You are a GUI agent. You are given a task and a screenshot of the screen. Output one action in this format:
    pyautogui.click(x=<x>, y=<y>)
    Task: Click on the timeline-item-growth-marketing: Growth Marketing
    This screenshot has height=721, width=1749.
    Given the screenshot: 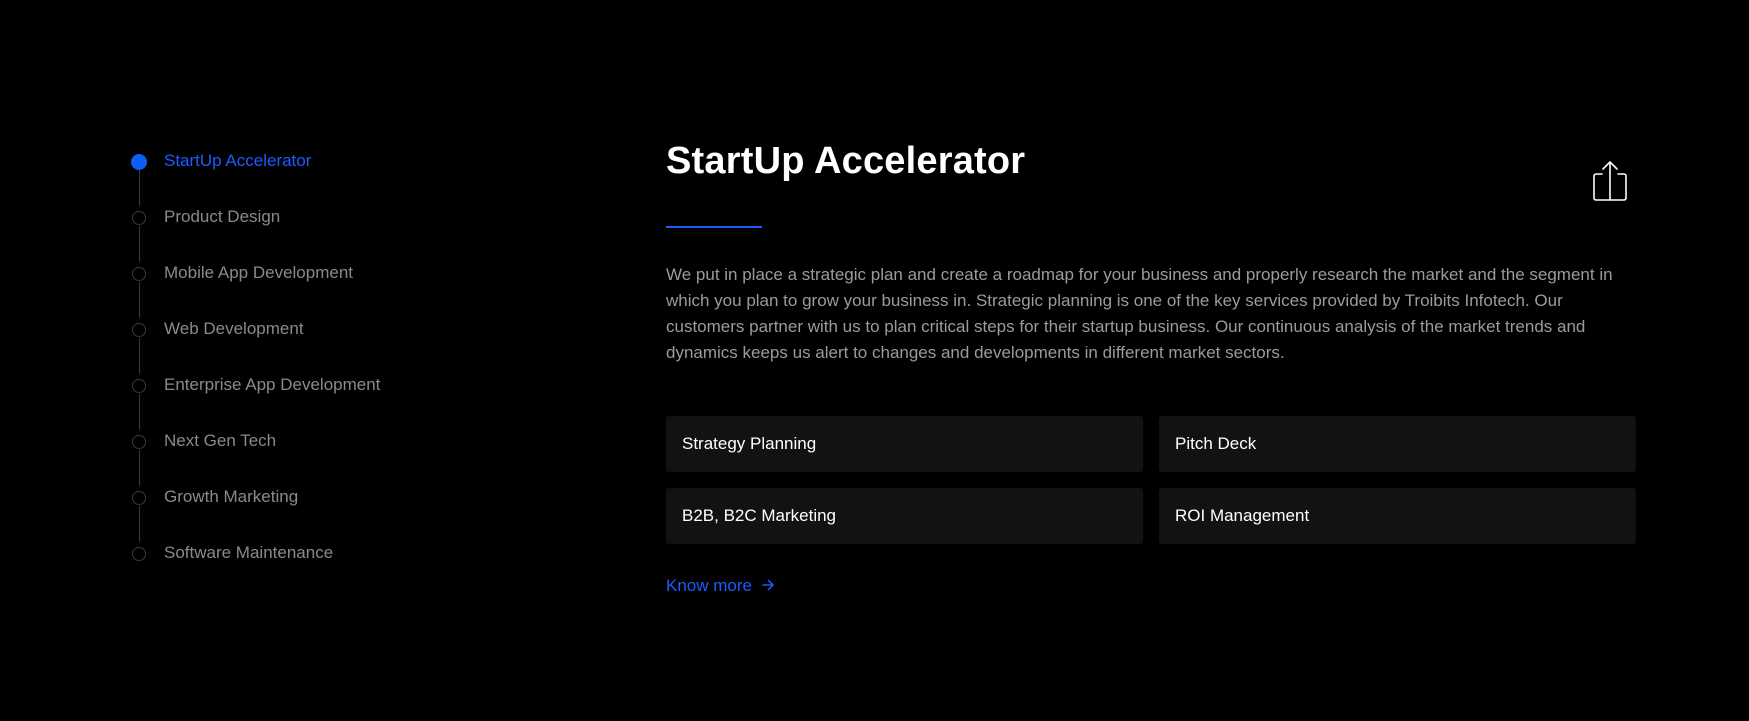 What is the action you would take?
    pyautogui.click(x=332, y=514)
    